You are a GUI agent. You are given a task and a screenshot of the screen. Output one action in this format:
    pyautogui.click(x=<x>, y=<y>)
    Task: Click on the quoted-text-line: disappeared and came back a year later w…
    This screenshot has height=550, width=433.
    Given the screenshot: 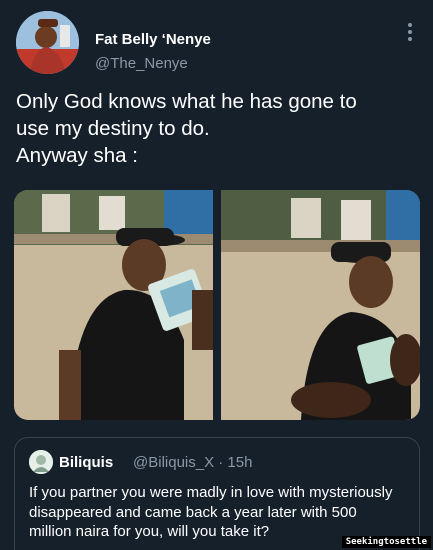 What is the action you would take?
    pyautogui.click(x=193, y=512)
    